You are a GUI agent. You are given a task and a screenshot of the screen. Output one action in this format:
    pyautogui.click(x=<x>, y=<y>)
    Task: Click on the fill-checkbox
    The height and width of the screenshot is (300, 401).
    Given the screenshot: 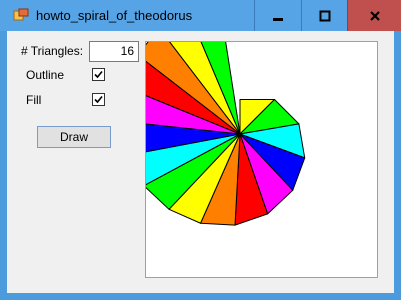 What is the action you would take?
    pyautogui.click(x=98, y=99)
    